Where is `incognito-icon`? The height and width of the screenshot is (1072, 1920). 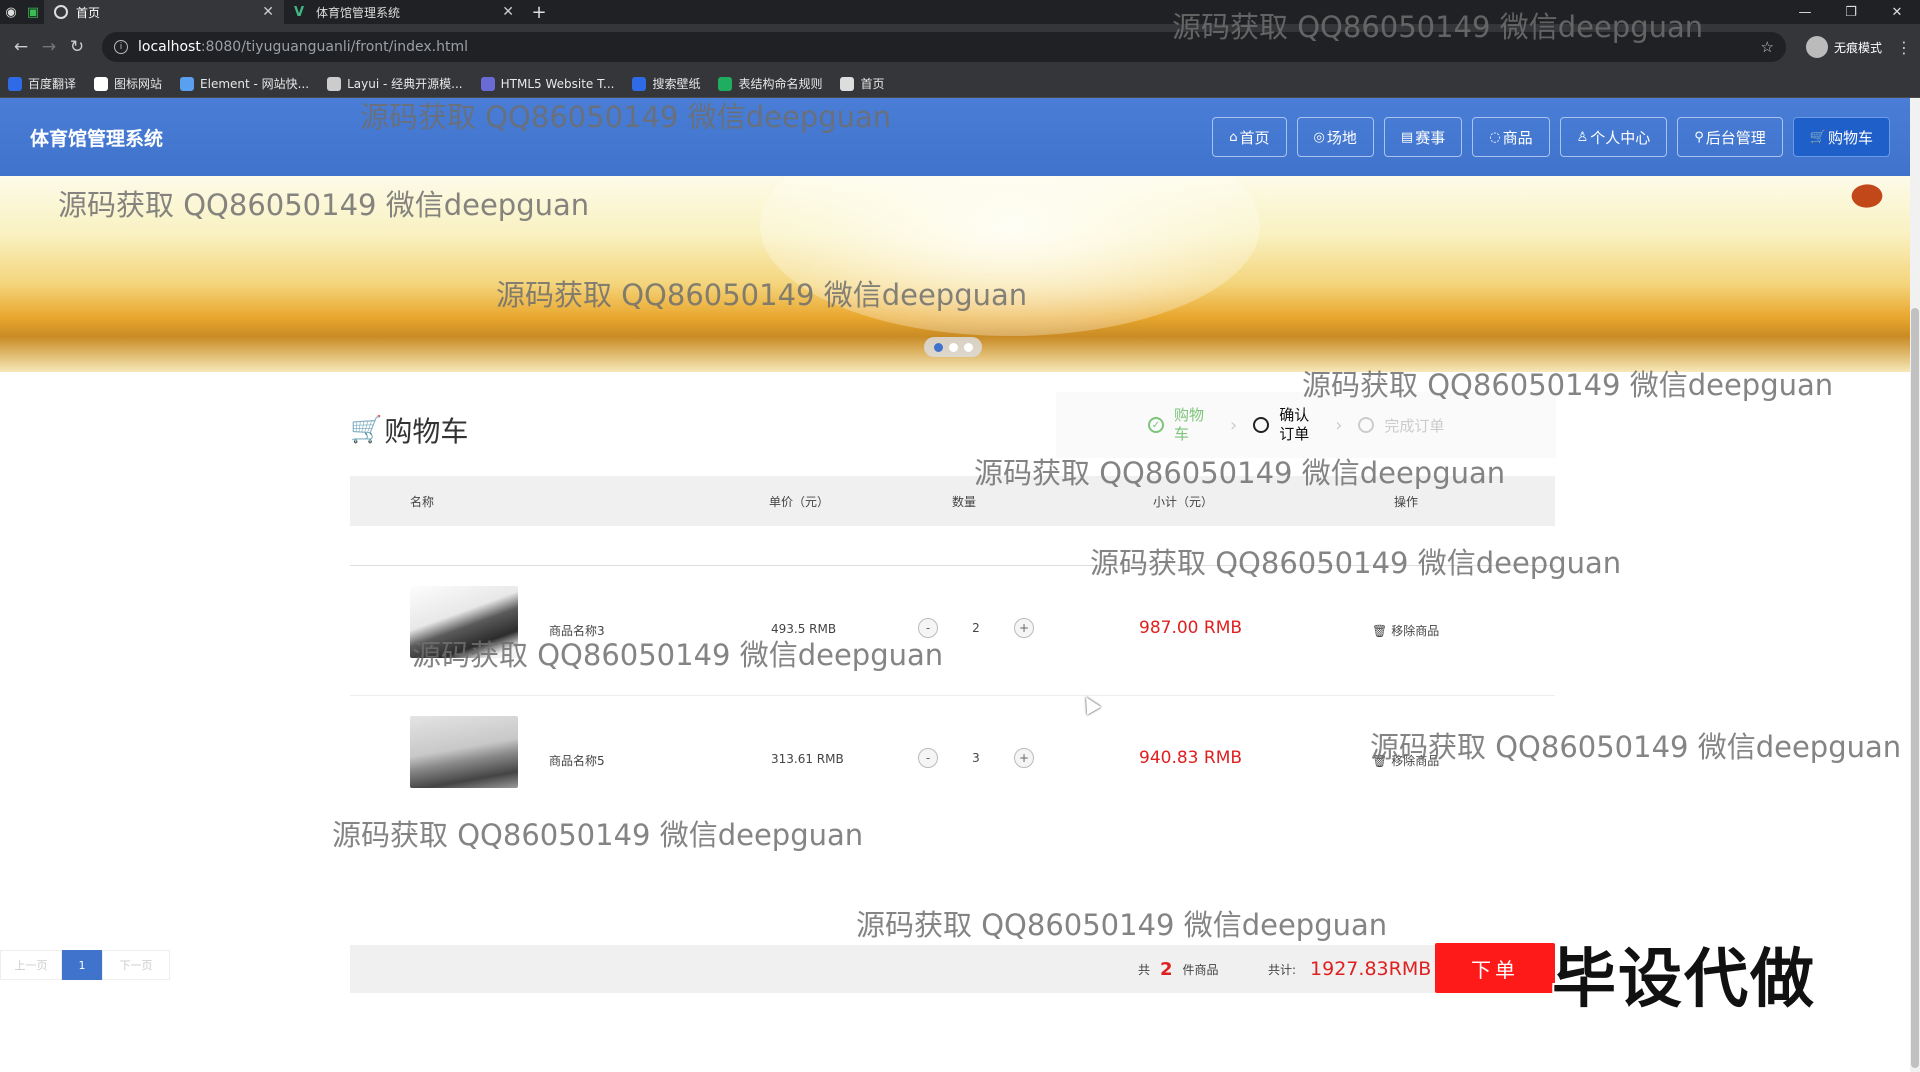 incognito-icon is located at coordinates (1816, 47).